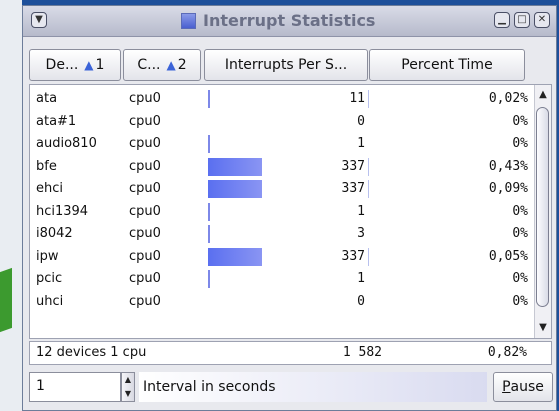  What do you see at coordinates (91, 352) in the screenshot?
I see `summary-devices: 12 devices 1 cpu` at bounding box center [91, 352].